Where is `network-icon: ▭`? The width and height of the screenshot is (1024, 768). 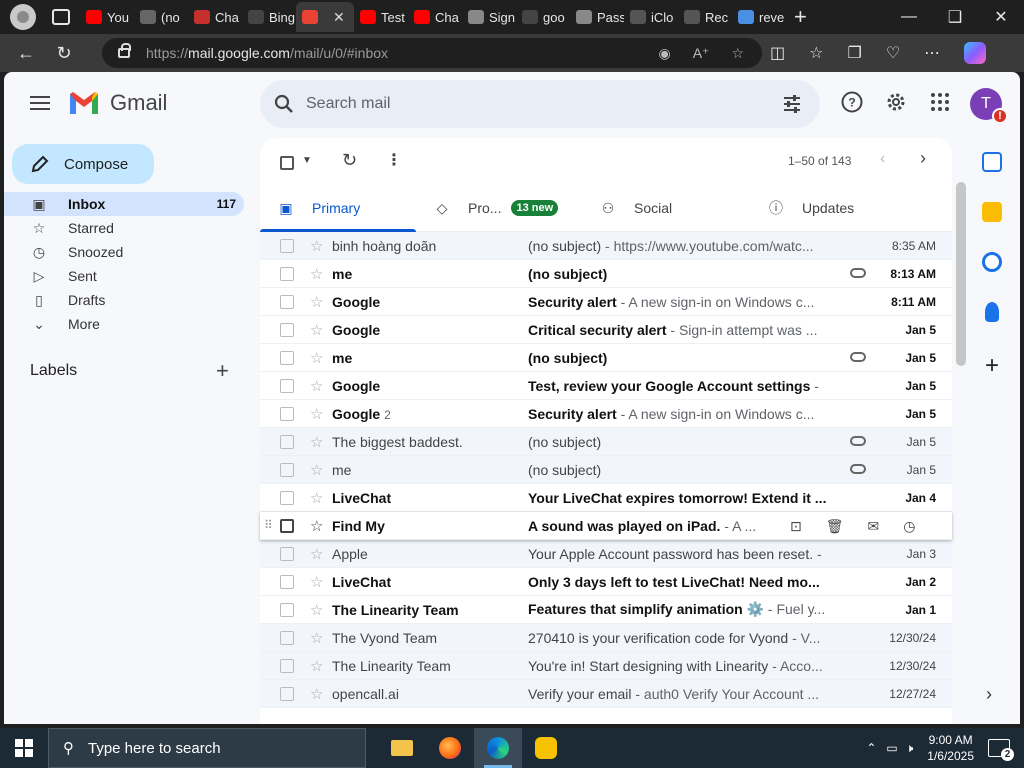 network-icon: ▭ is located at coordinates (891, 748).